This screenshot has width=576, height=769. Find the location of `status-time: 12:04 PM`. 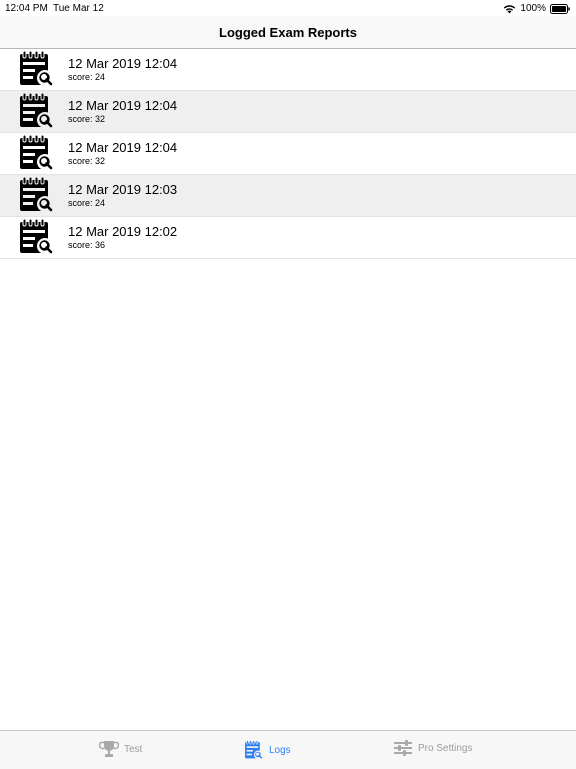

status-time: 12:04 PM is located at coordinates (26, 8).